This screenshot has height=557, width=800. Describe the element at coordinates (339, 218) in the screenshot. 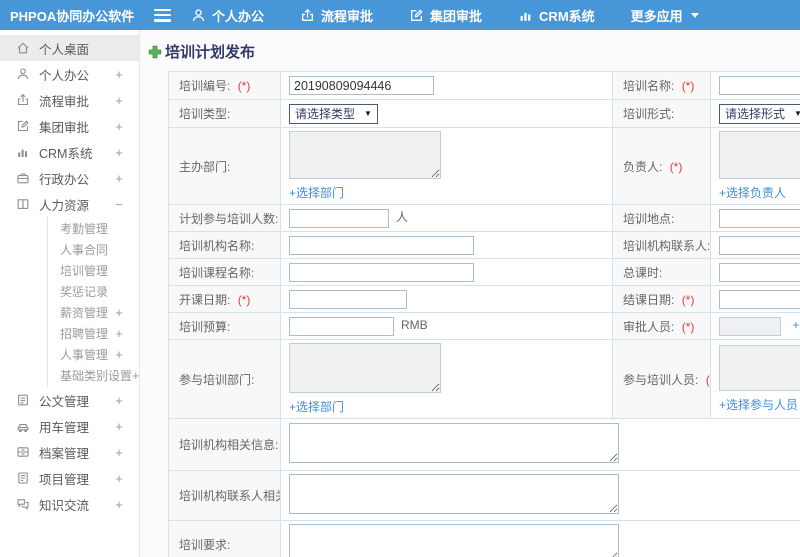

I see `planned-count-input` at that location.